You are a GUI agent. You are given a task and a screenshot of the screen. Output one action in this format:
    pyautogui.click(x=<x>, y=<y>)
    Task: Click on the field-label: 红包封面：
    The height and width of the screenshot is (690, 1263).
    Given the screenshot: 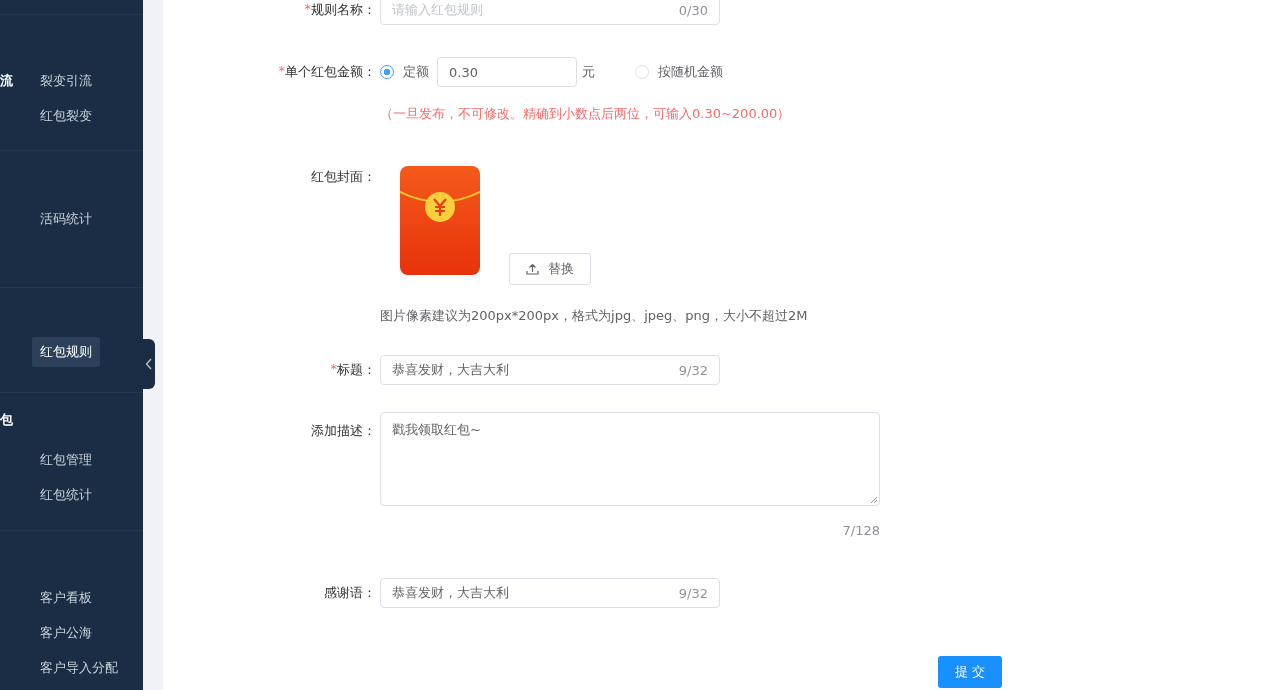 What is the action you would take?
    pyautogui.click(x=343, y=177)
    